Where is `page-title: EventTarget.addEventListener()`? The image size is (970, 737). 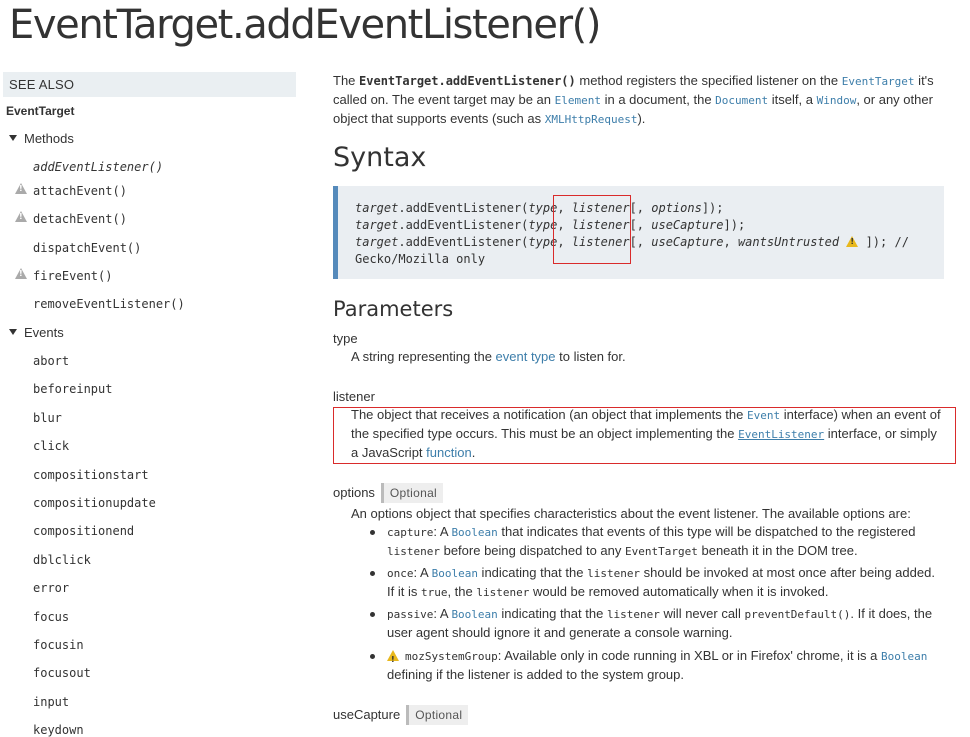 page-title: EventTarget.addEventListener() is located at coordinates (305, 25).